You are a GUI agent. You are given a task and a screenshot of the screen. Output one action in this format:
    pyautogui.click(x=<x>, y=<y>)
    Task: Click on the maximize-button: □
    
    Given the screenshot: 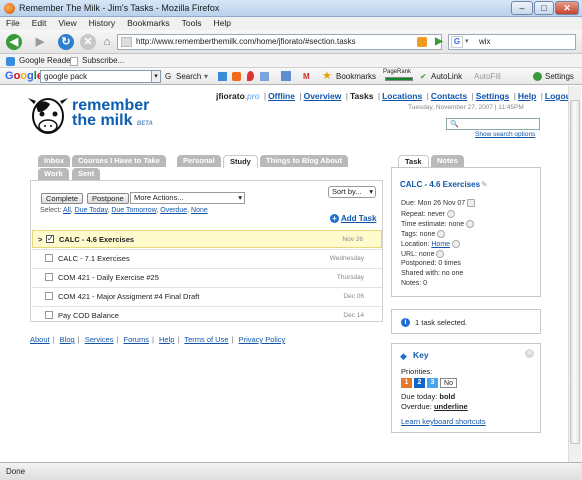 What is the action you would take?
    pyautogui.click(x=544, y=8)
    